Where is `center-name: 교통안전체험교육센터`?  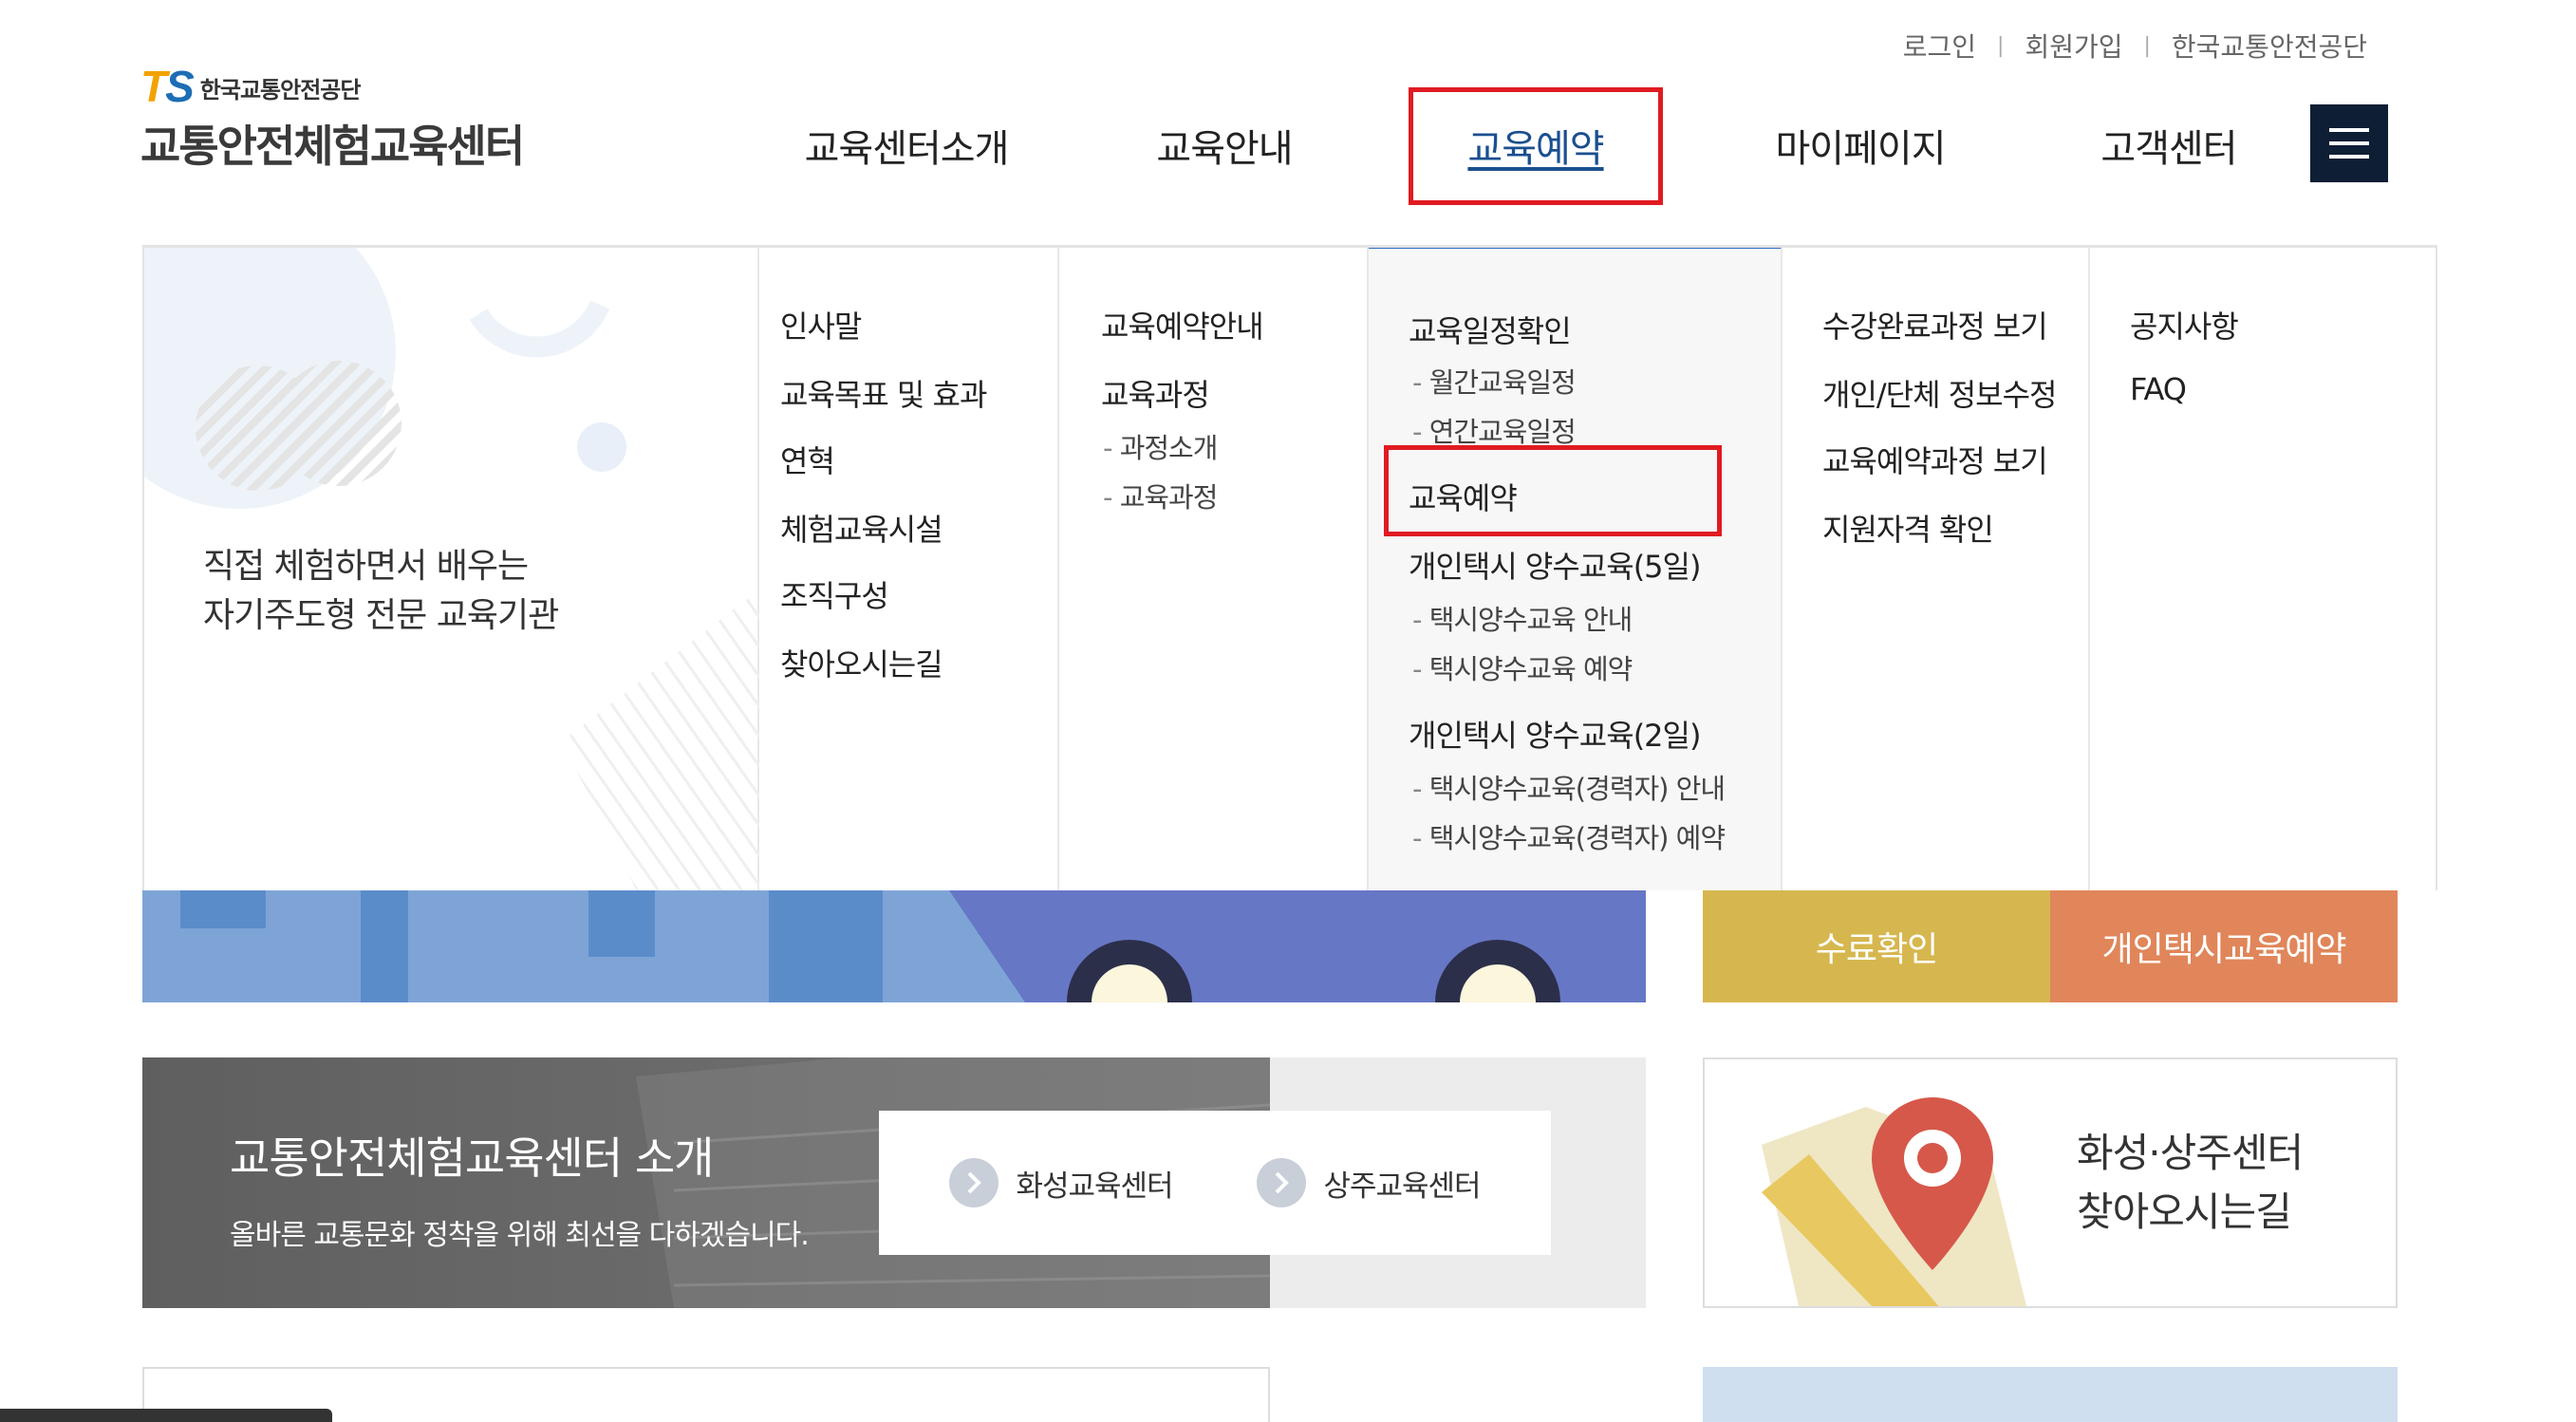 center-name: 교통안전체험교육센터 is located at coordinates (332, 146).